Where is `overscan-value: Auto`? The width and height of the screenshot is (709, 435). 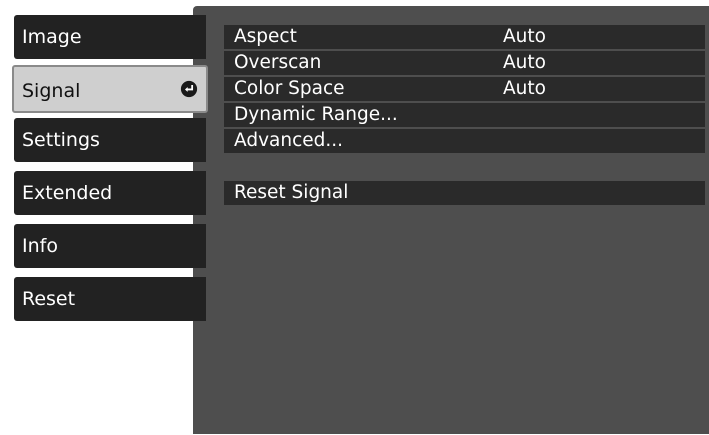 overscan-value: Auto is located at coordinates (524, 62).